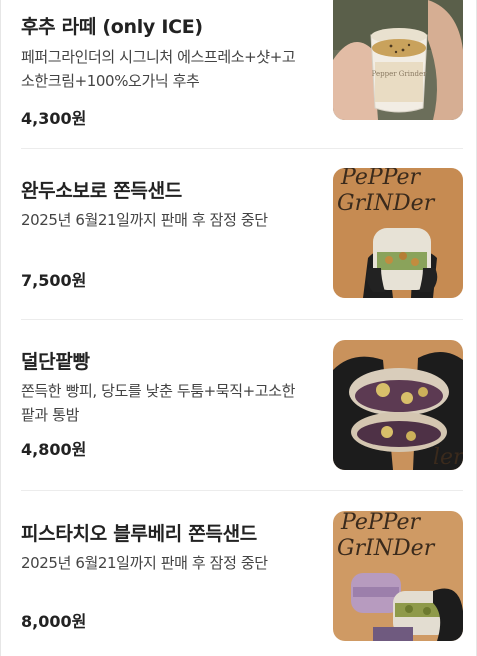 This screenshot has width=477, height=656. I want to click on menu-item-name: 후추 라떼 (only ICE), so click(112, 27).